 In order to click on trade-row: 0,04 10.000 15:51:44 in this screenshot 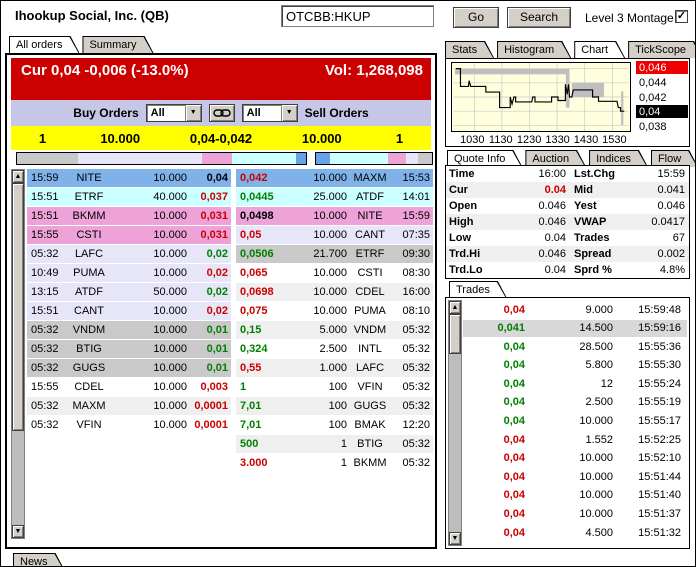, I will do `click(575, 476)`.